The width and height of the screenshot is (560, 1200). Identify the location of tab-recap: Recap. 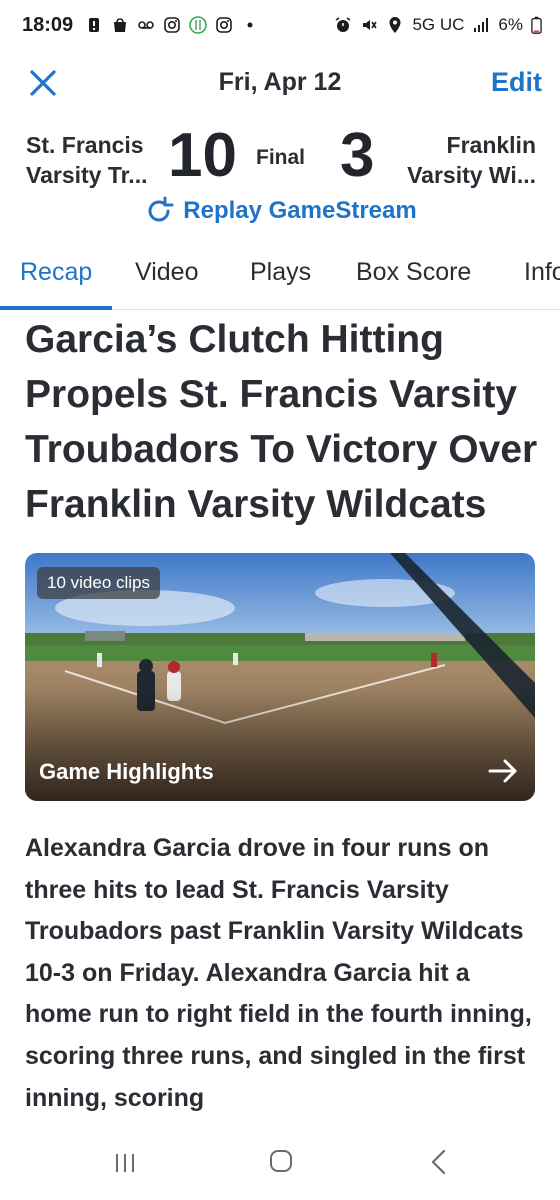
(56, 272).